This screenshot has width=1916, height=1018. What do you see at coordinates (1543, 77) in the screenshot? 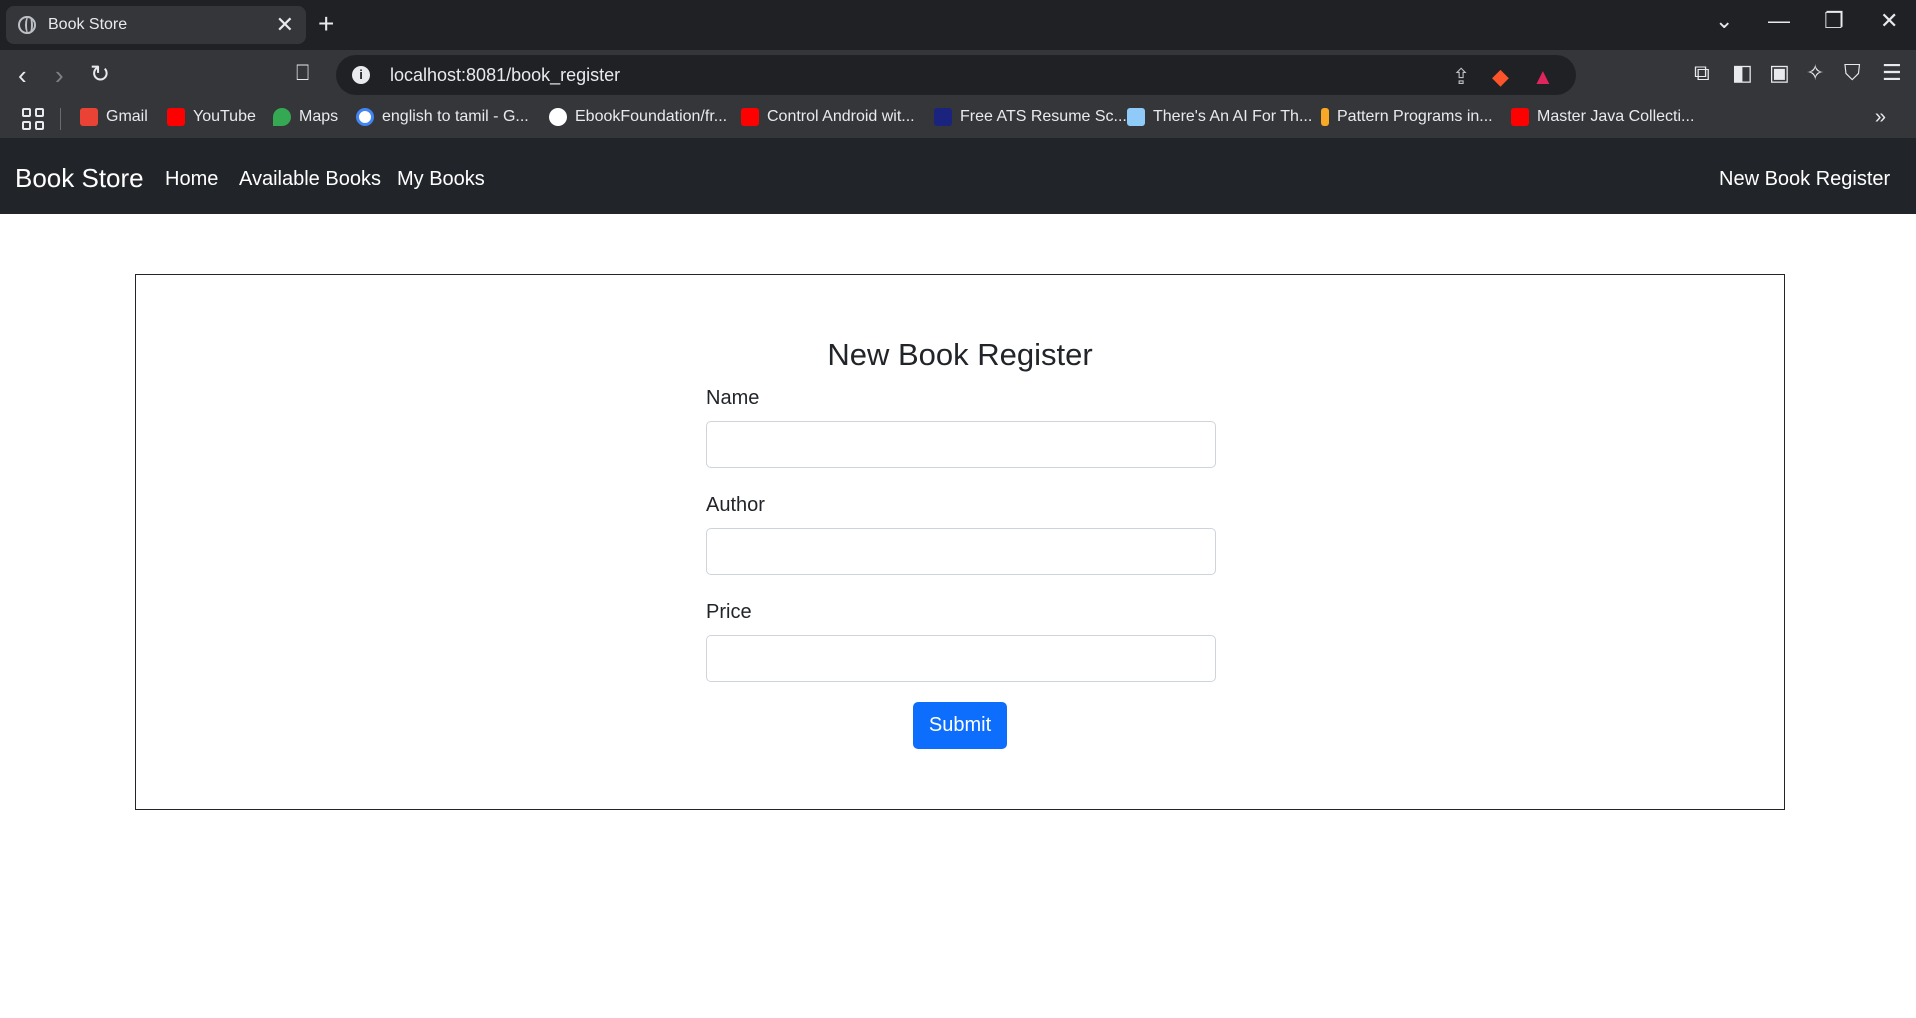
I see `brave-rewards-icon: ▲` at bounding box center [1543, 77].